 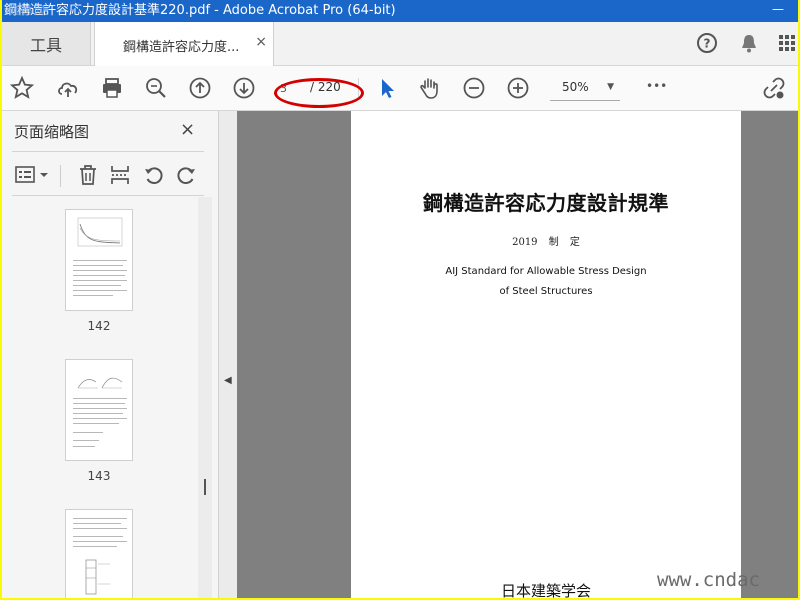 I want to click on thumbnail-page-label: 142, so click(x=99, y=326).